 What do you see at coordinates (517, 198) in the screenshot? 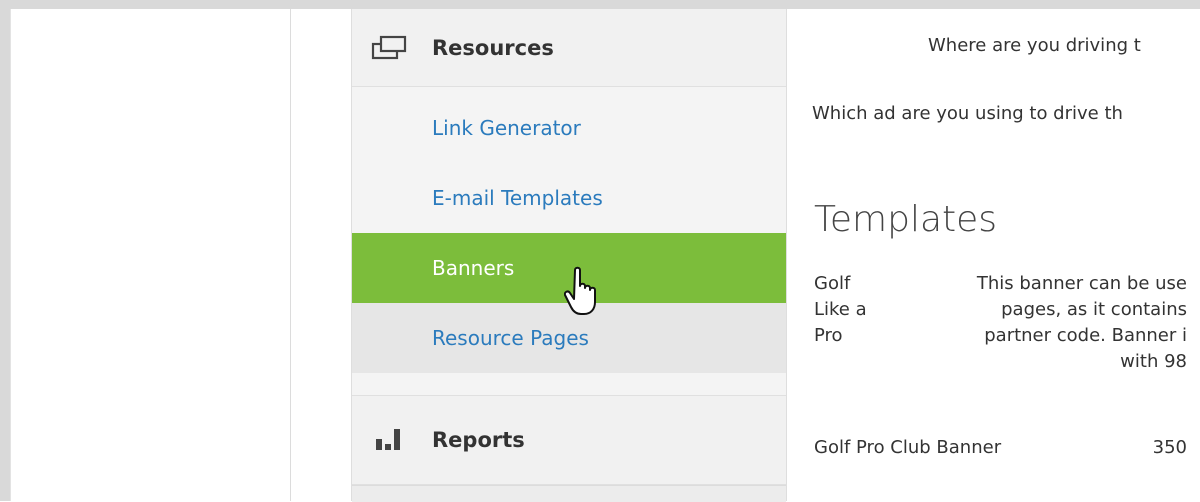
I see `sidebar-item-label: E-mail Templates` at bounding box center [517, 198].